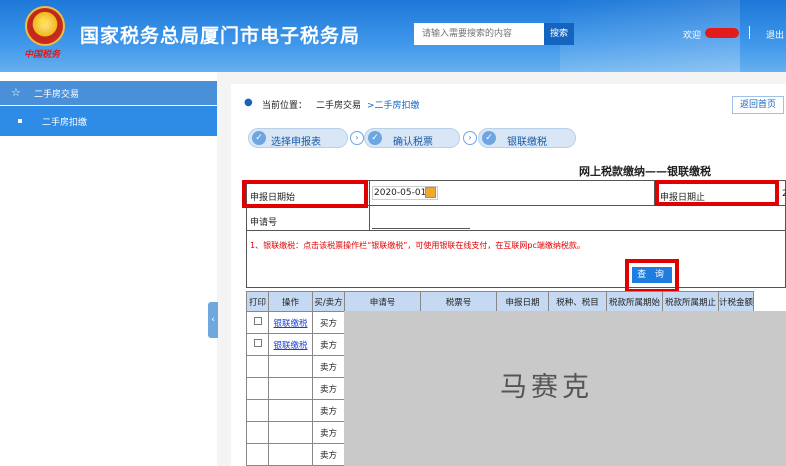 This screenshot has width=786, height=466. I want to click on col-header: 买/卖方, so click(328, 301).